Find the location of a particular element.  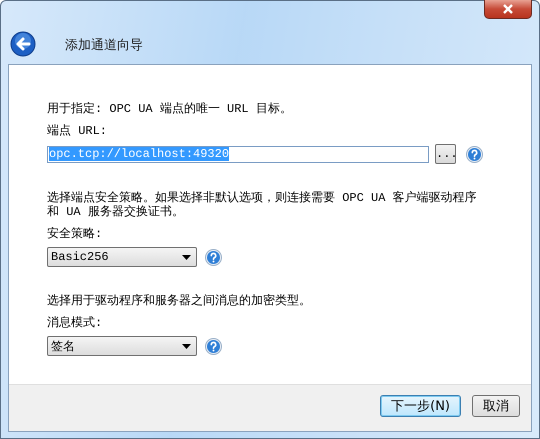

description-text: 选择端点安全策略。如果选择非默认选项，则连接需要 OPC UA 客户端驱动程序和 UA 服务器交换证书。 is located at coordinates (262, 205).